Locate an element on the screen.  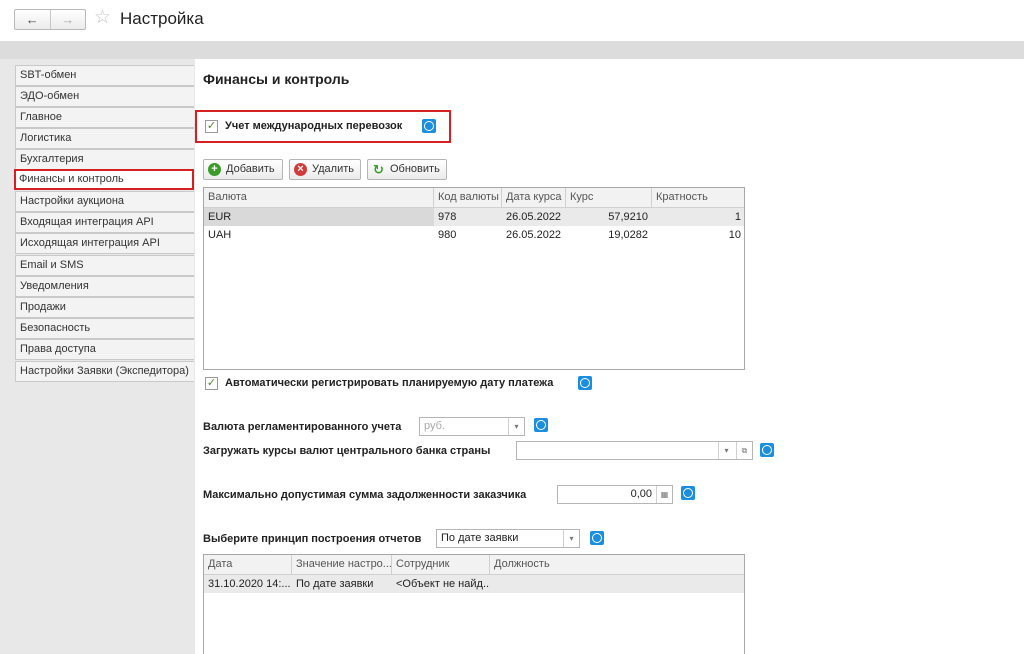
table-cell: 1 is located at coordinates (737, 217).